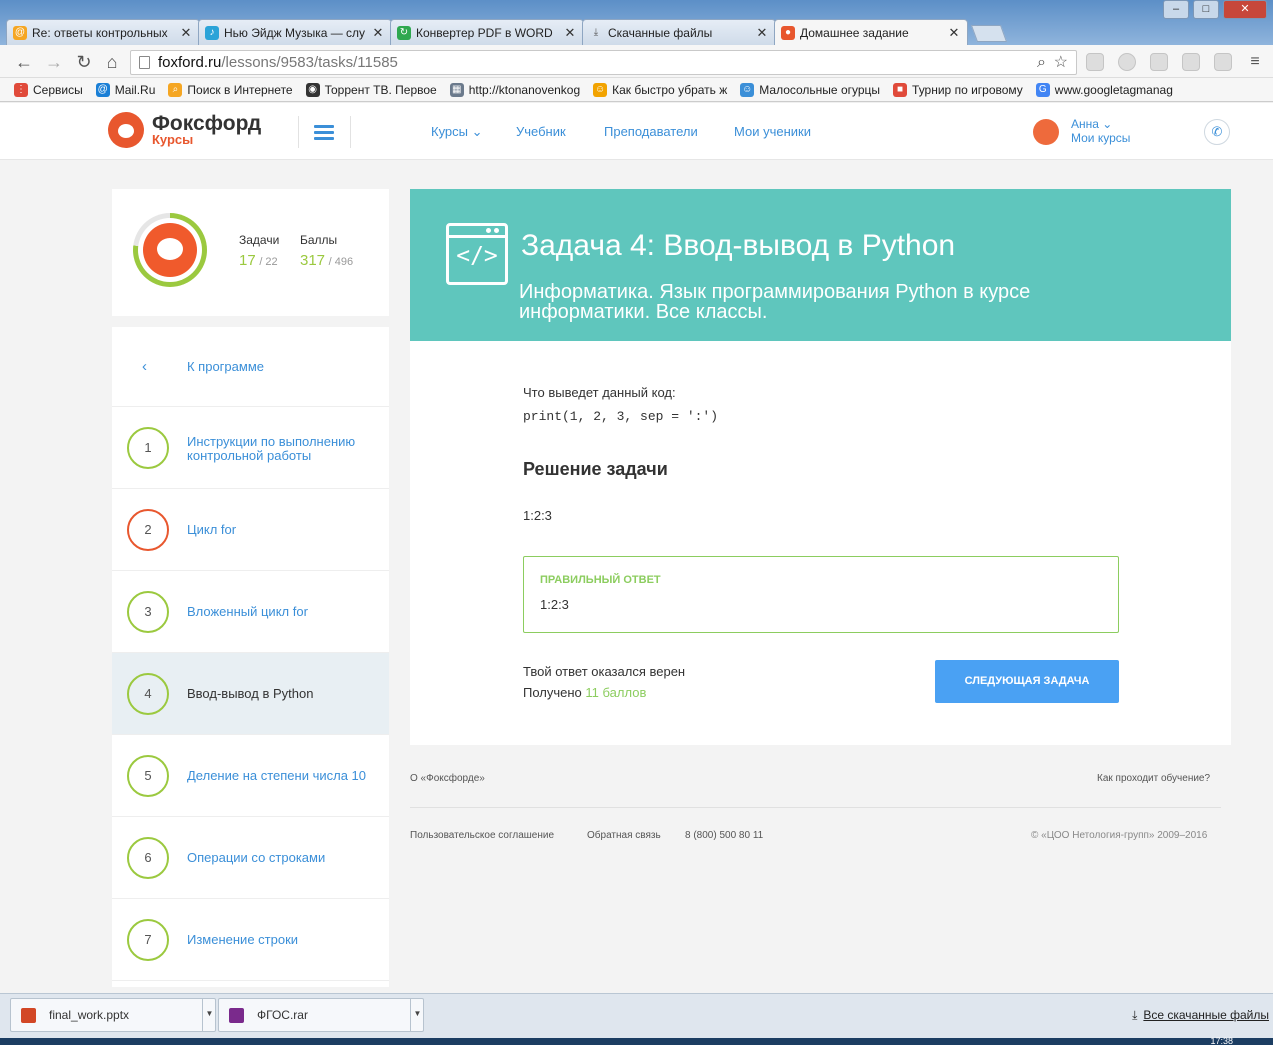 Image resolution: width=1273 pixels, height=1045 pixels. I want to click on bookmark-label: Торрент ТВ. Первое, so click(380, 89).